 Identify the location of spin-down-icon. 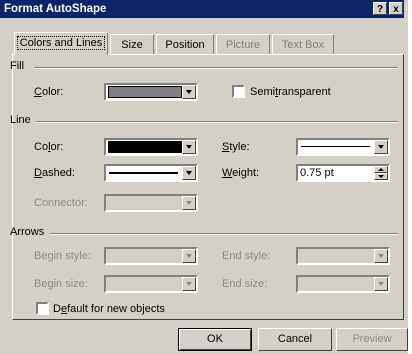
(381, 176).